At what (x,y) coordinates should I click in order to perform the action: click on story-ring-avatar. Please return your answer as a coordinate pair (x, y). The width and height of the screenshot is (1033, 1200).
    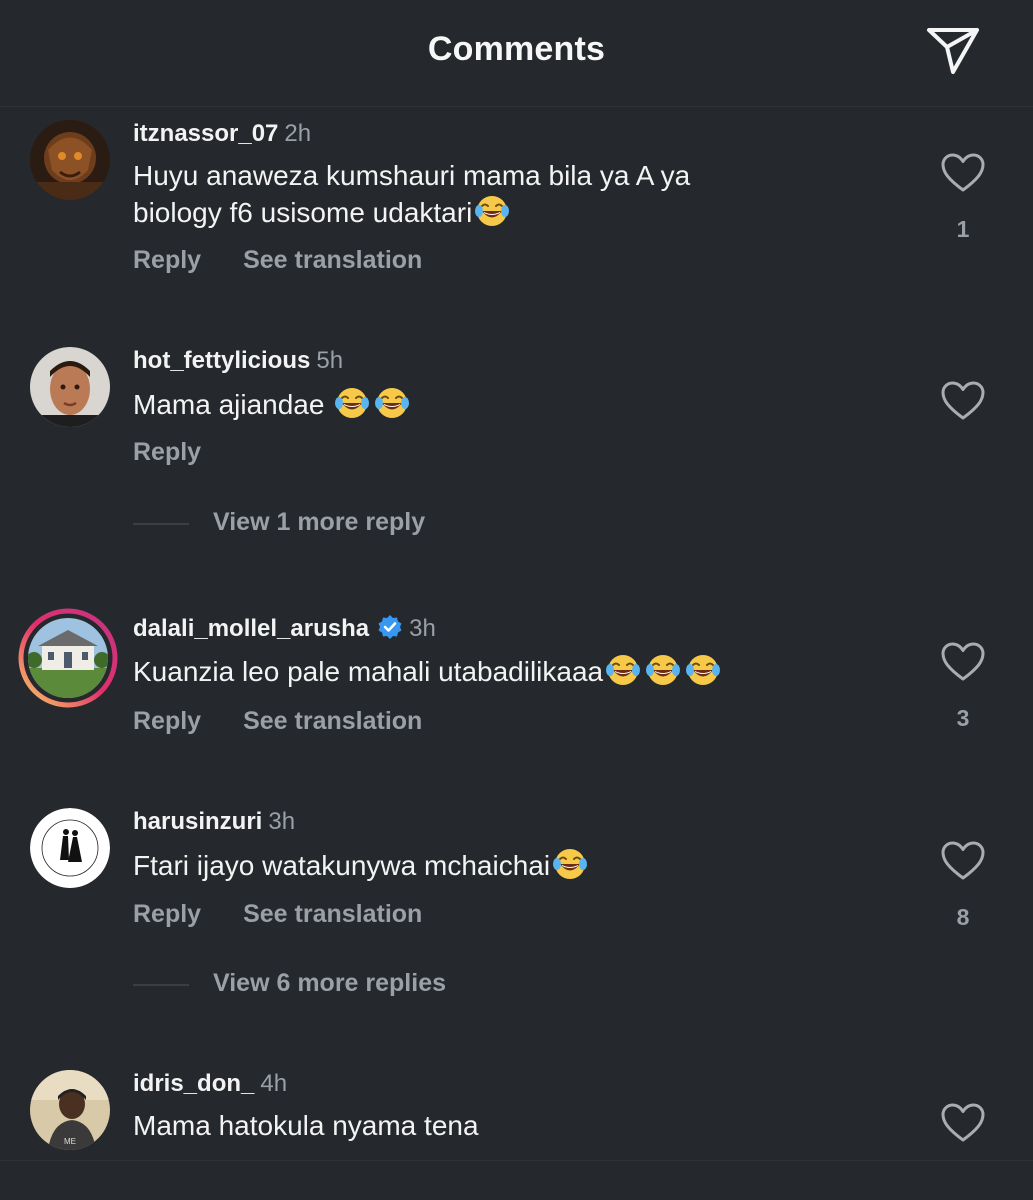
    Looking at the image, I should click on (68, 658).